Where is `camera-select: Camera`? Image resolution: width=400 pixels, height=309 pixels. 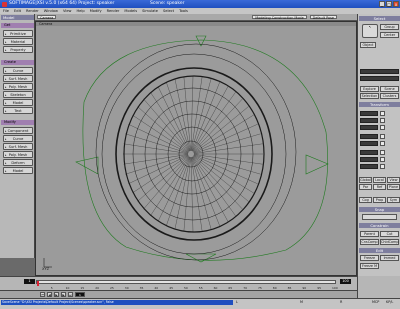
camera-select: Camera is located at coordinates (47, 17).